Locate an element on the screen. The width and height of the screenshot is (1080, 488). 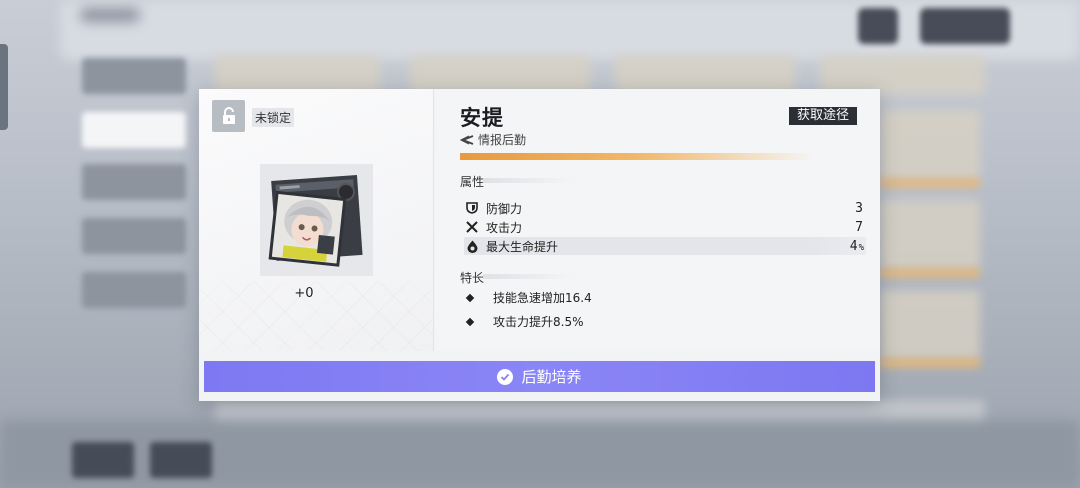
stat-name: 最大生命提升 is located at coordinates (522, 246).